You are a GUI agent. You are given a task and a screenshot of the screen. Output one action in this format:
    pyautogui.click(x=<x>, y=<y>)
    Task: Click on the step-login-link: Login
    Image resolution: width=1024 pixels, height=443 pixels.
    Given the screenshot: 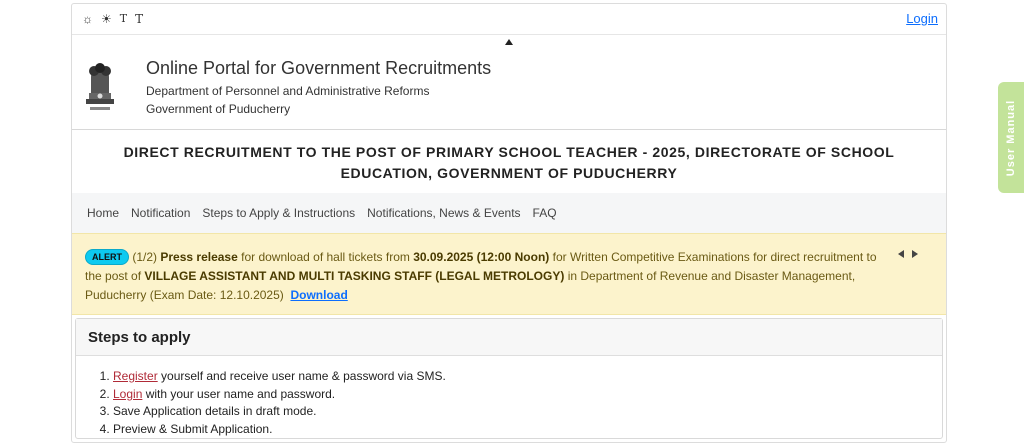 What is the action you would take?
    pyautogui.click(x=127, y=394)
    